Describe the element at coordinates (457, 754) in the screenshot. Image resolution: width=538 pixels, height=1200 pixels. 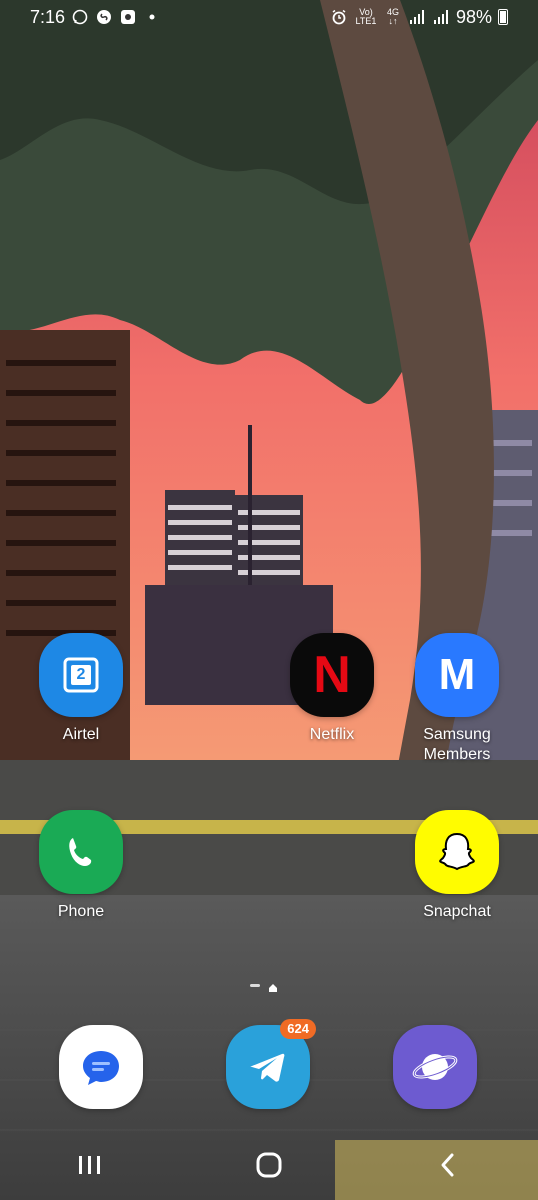
I see `app-label-line2: Members` at that location.